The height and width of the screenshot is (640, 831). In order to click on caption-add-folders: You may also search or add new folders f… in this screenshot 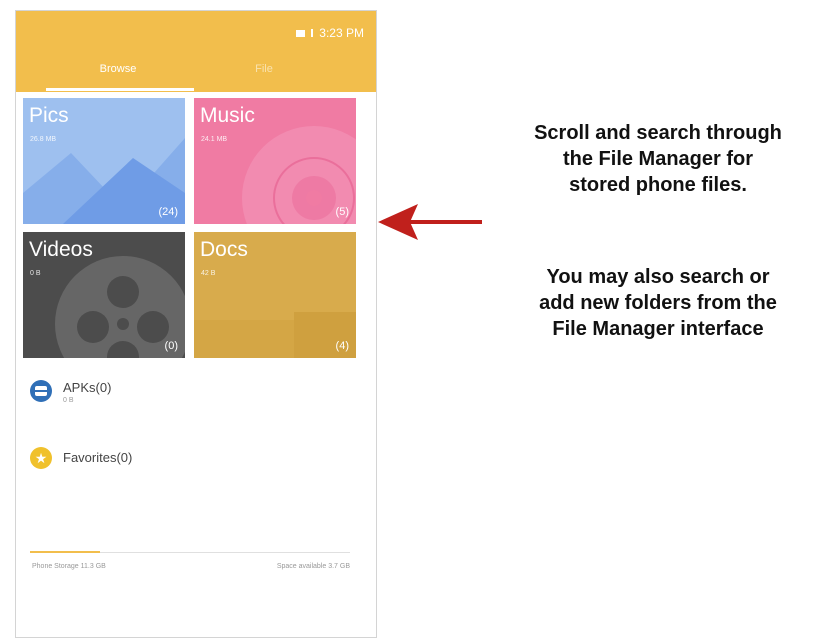, I will do `click(658, 303)`.